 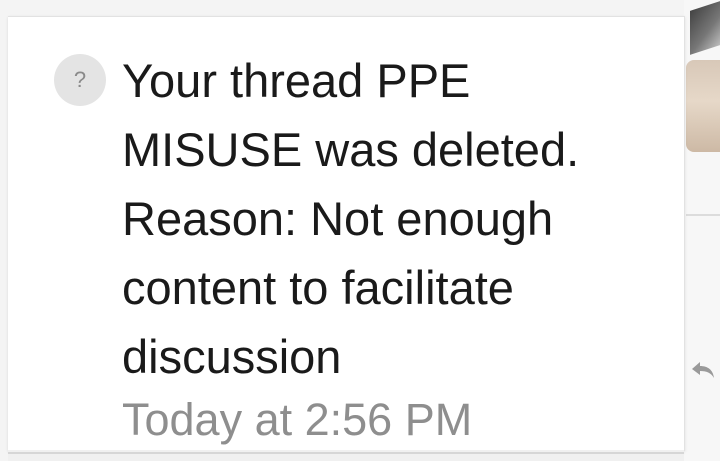 What do you see at coordinates (346, 453) in the screenshot?
I see `card-separator` at bounding box center [346, 453].